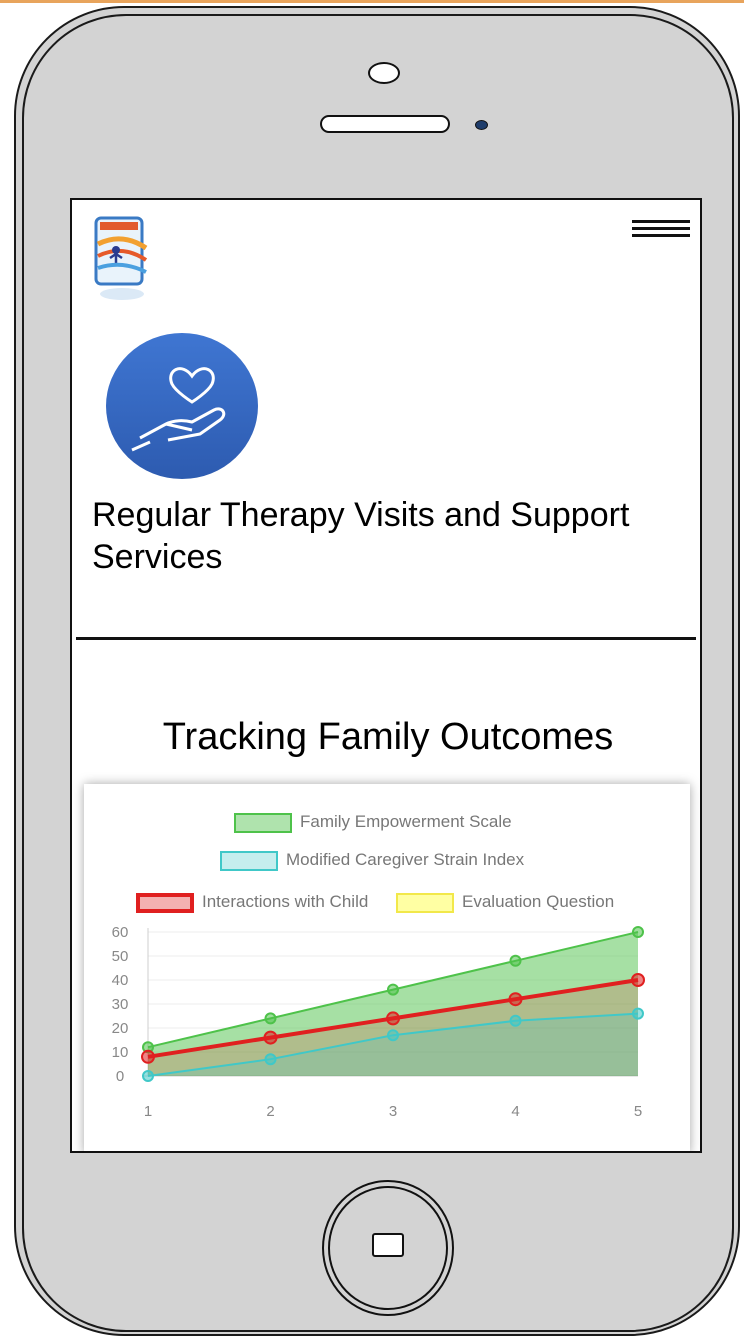 This screenshot has height=1341, width=744. Describe the element at coordinates (661, 229) in the screenshot. I see `hamburger-menu-icon` at that location.